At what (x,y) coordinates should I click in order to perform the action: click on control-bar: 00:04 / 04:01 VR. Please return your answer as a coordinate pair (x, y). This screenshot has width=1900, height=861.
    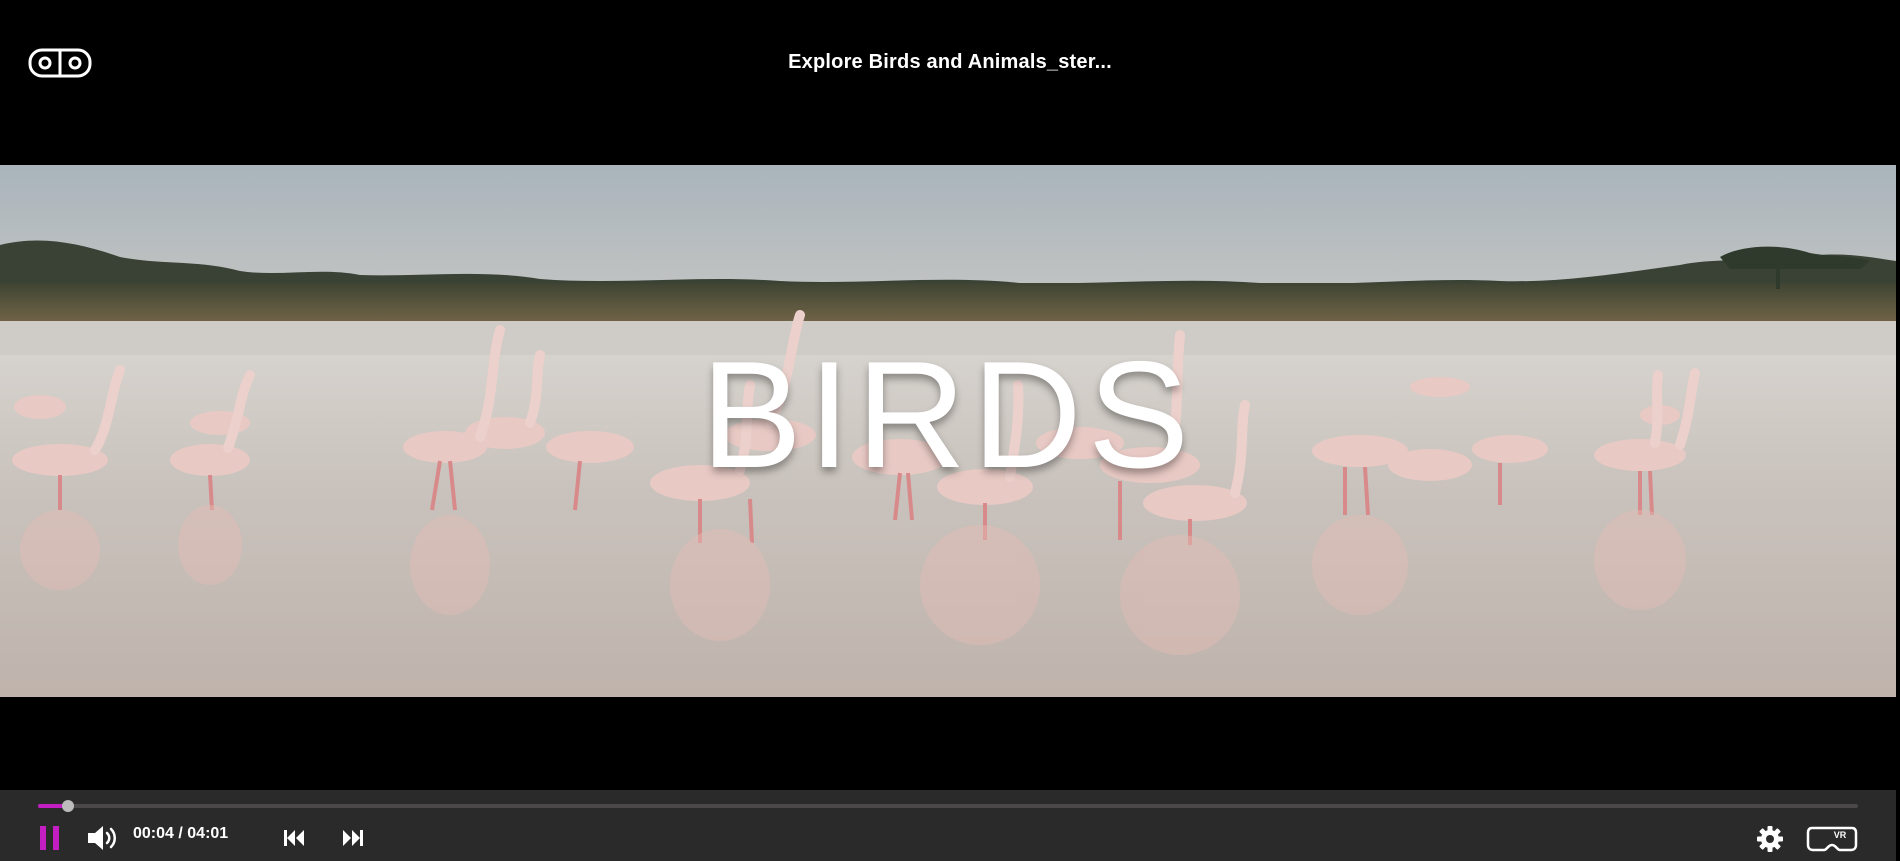
    Looking at the image, I should click on (948, 825).